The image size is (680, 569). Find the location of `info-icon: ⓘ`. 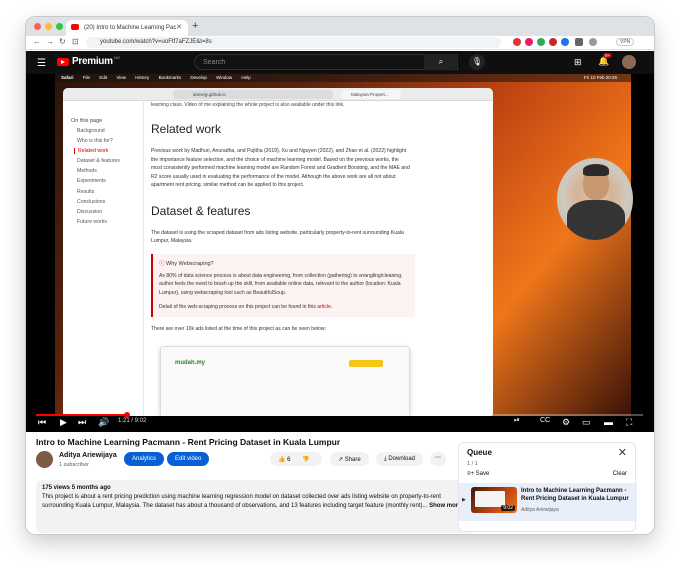

info-icon: ⓘ is located at coordinates (163, 263).